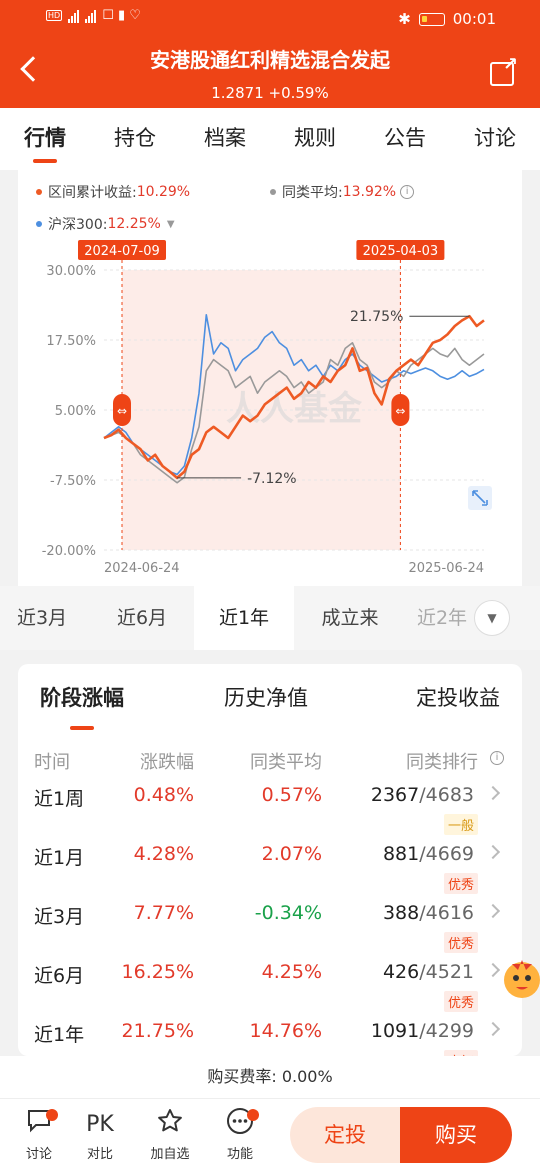 This screenshot has height=1170, width=540. Describe the element at coordinates (39, 1134) in the screenshot. I see `bottom-discuss: 讨论` at that location.